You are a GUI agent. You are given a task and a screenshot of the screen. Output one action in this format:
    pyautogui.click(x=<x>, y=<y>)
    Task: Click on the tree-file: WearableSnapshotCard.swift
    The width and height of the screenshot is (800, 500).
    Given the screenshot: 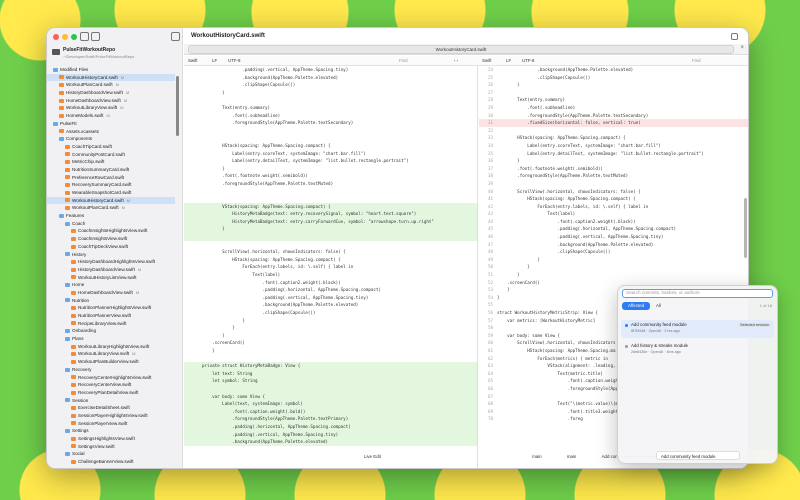 What is the action you would take?
    pyautogui.click(x=111, y=193)
    